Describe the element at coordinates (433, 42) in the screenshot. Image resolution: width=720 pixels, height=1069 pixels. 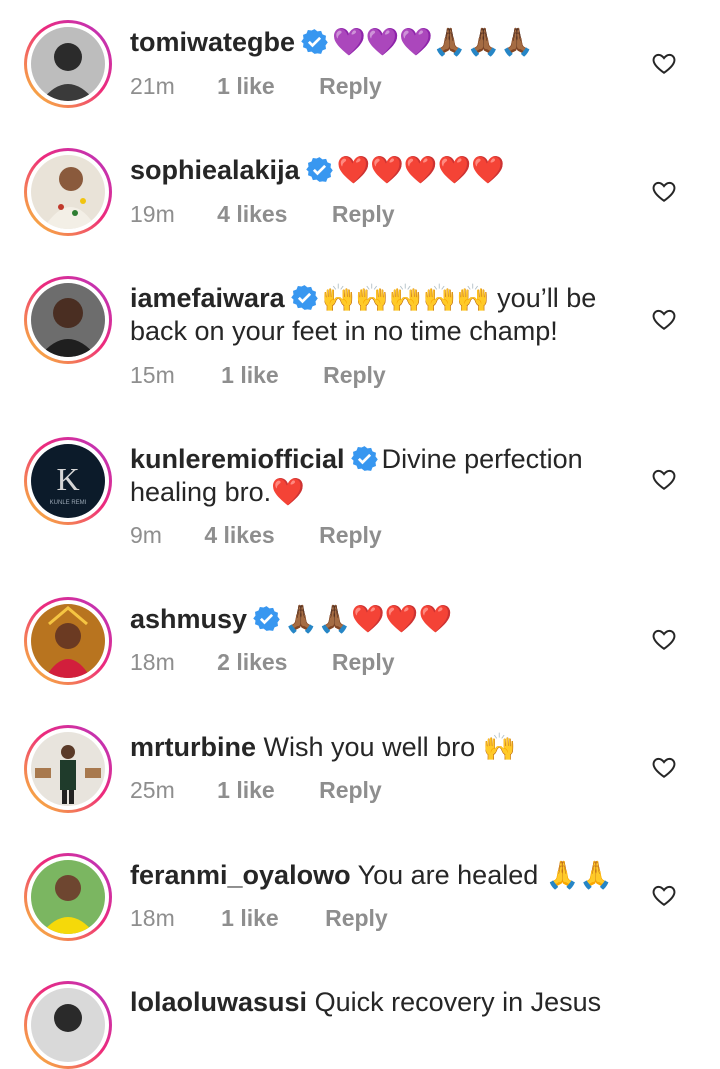
I see `comment-text: 💜💜💜🙏🏾🙏🏾🙏🏾` at that location.